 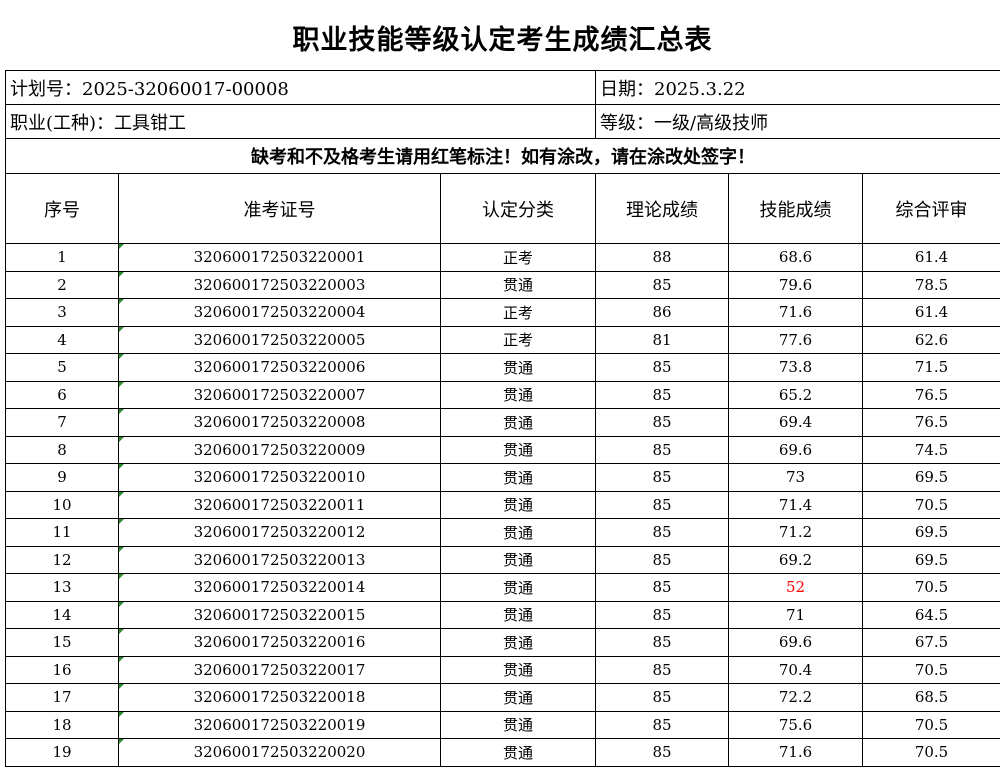 I want to click on cell-skill: 73.8, so click(x=796, y=367).